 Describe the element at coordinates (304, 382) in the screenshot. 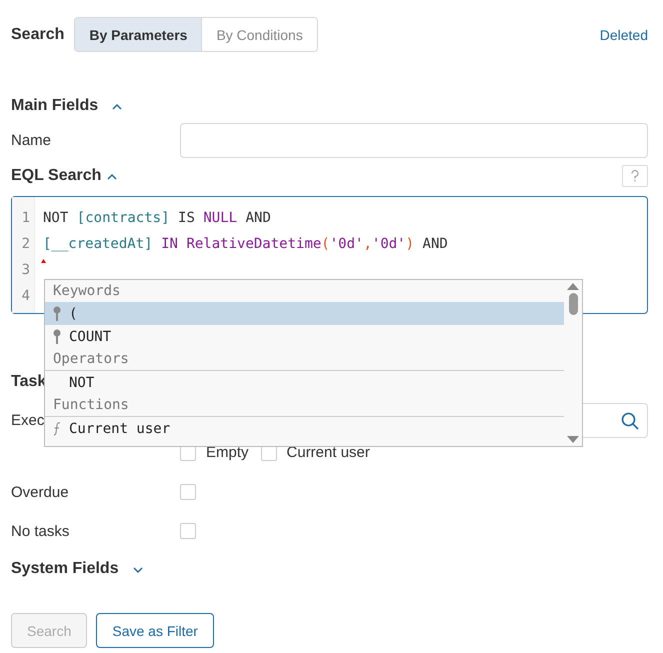

I see `suggestion-item: NOT` at that location.